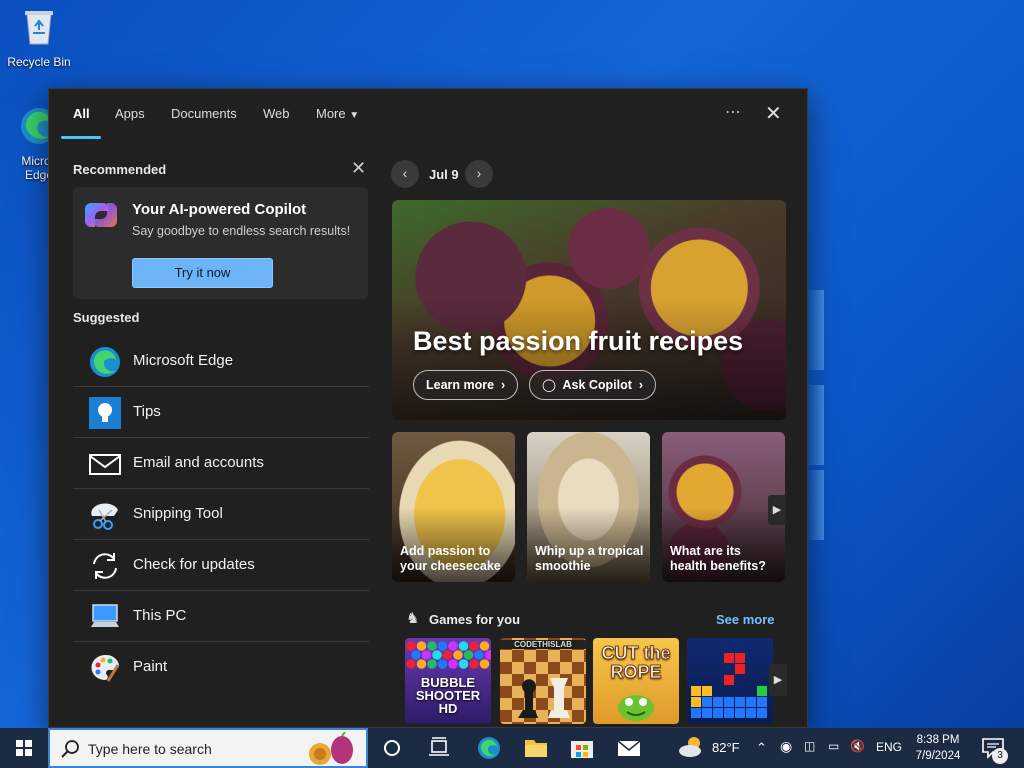 The width and height of the screenshot is (1024, 768). What do you see at coordinates (188, 749) in the screenshot?
I see `search-input` at bounding box center [188, 749].